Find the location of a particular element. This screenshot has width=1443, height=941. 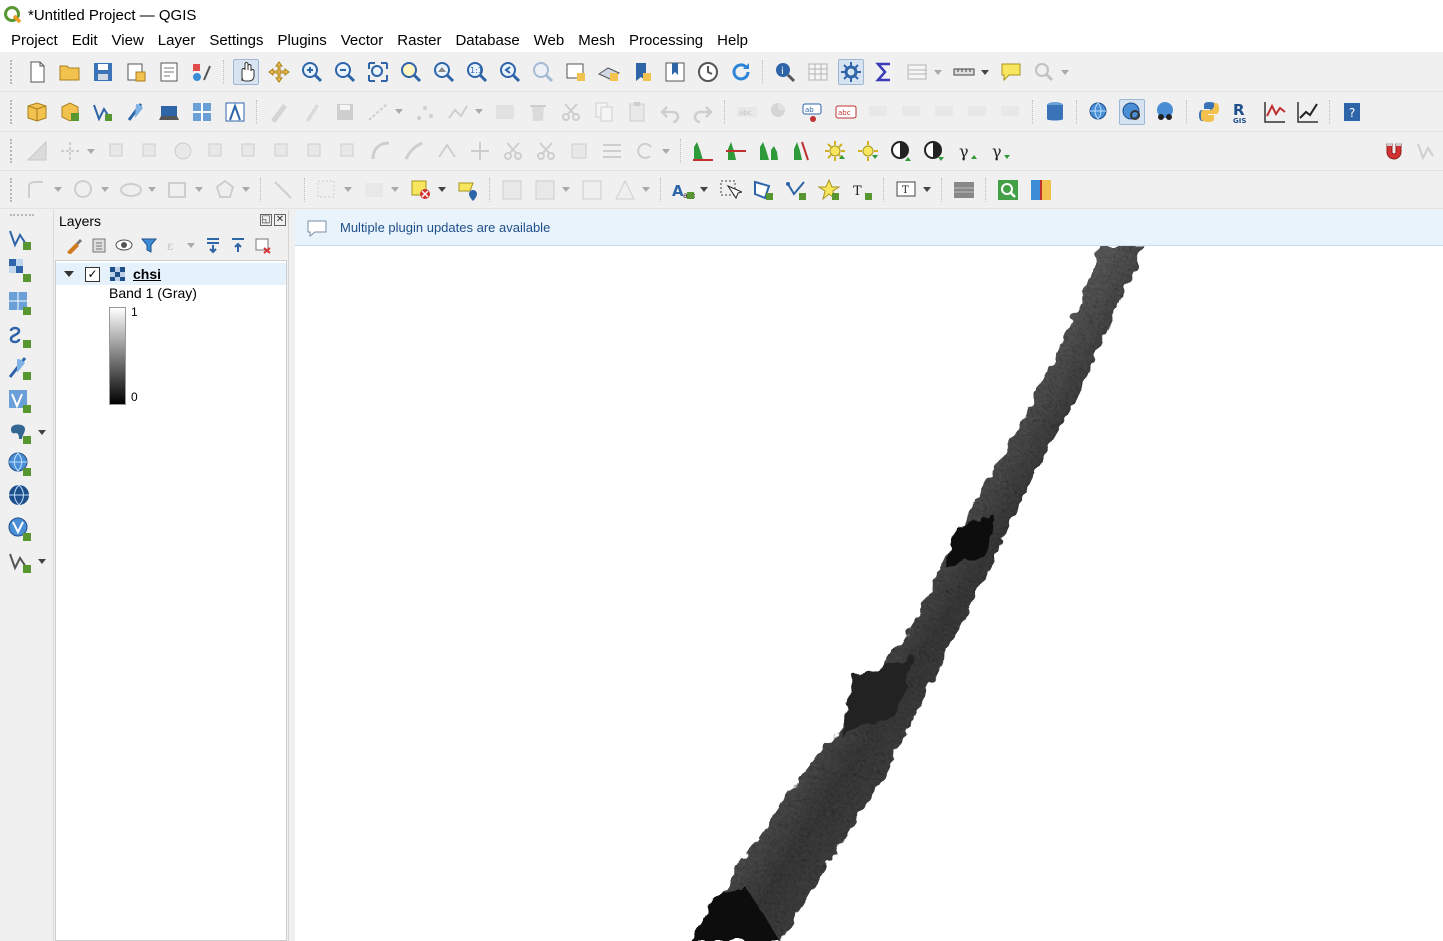

undo-icon is located at coordinates (670, 112).